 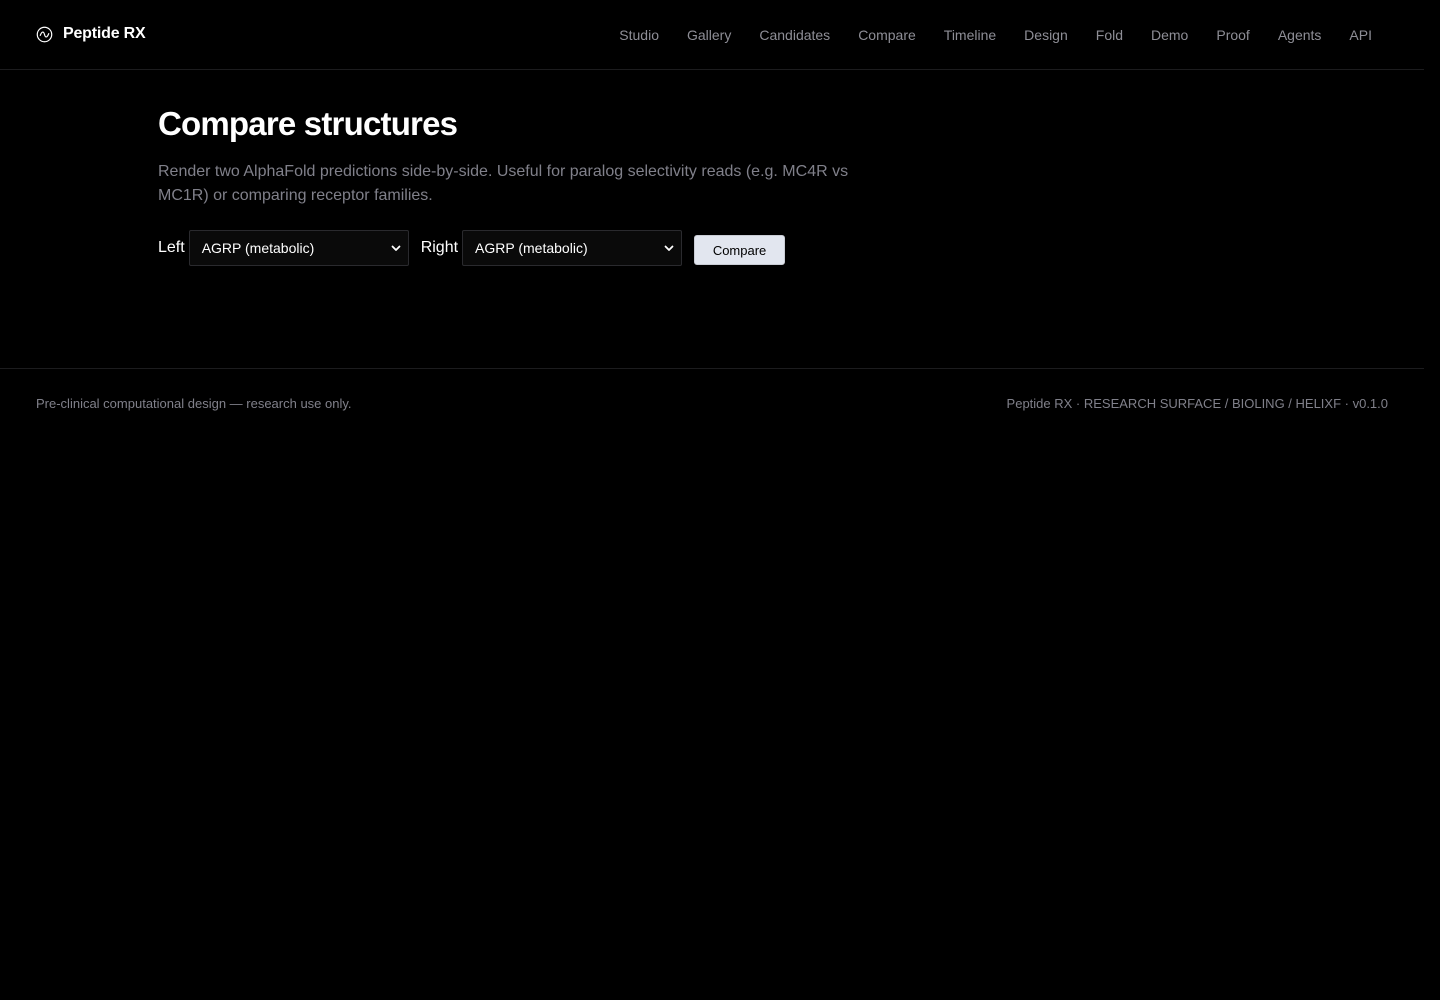 What do you see at coordinates (709, 35) in the screenshot?
I see `nav-gallery: Gallery` at bounding box center [709, 35].